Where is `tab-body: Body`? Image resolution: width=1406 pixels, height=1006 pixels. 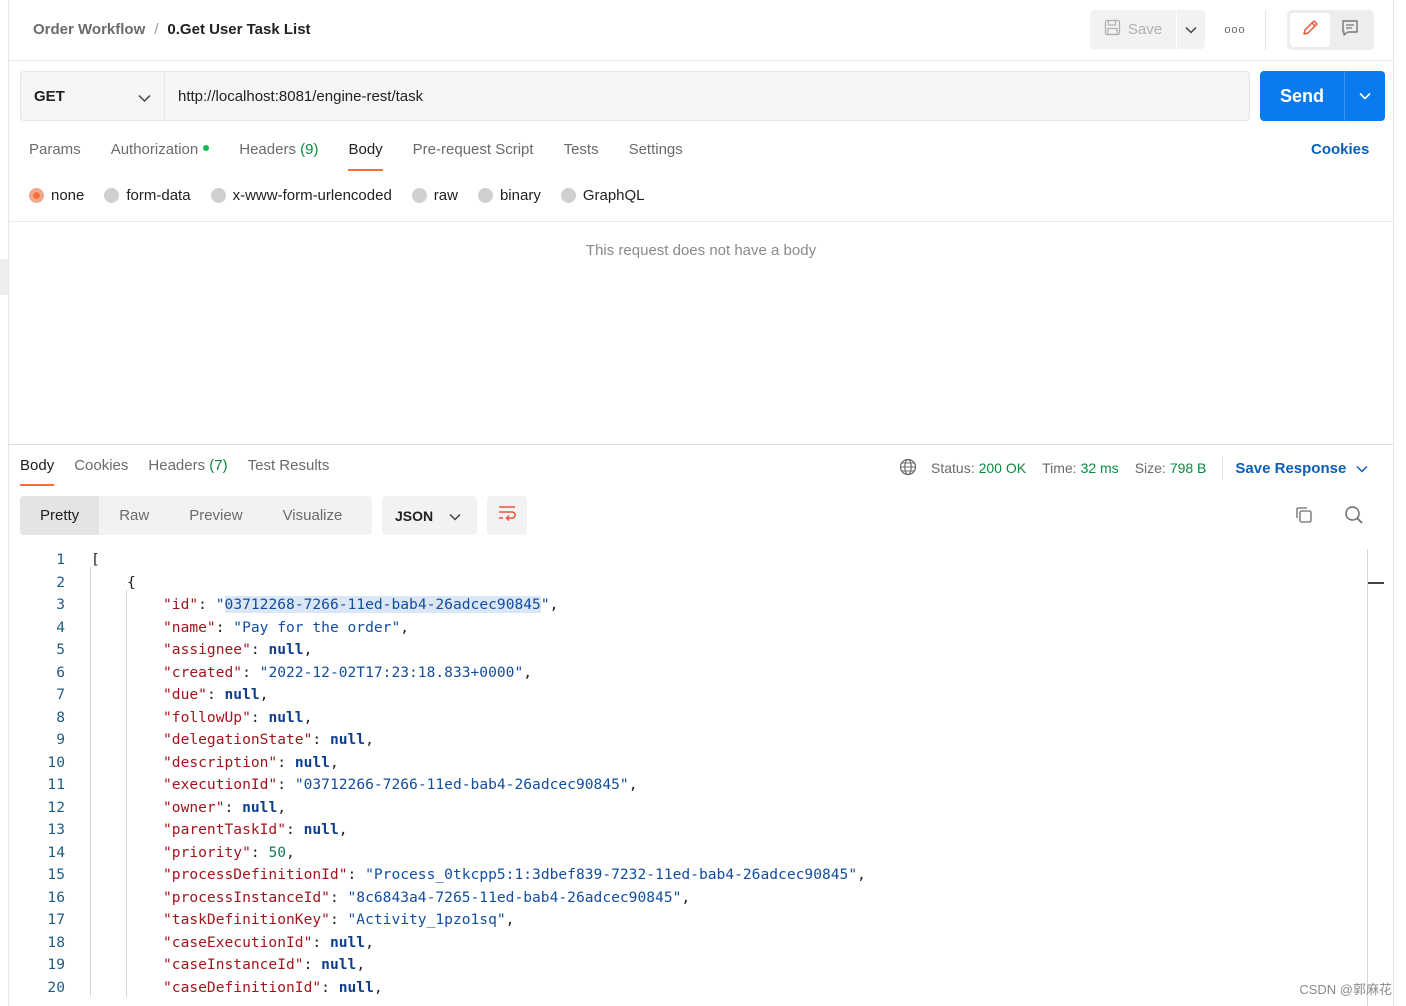
tab-body: Body is located at coordinates (365, 156).